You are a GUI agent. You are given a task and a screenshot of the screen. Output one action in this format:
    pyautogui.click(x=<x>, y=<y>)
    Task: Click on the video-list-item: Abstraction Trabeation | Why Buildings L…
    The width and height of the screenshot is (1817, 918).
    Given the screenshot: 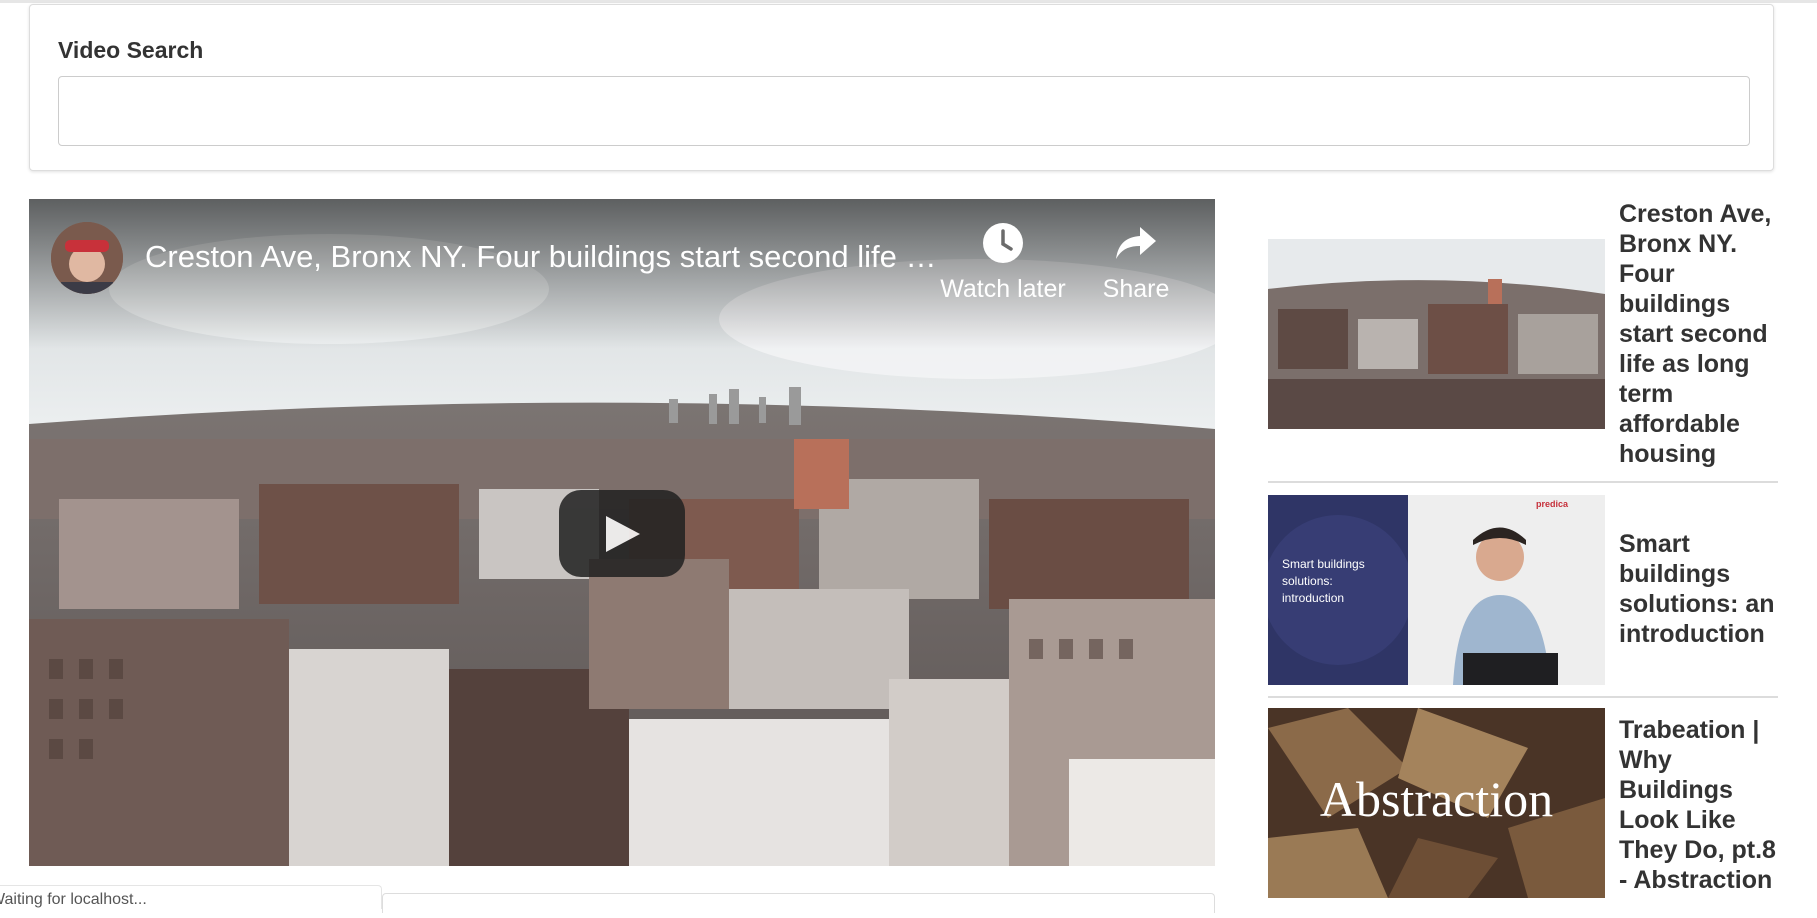 What is the action you would take?
    pyautogui.click(x=1523, y=808)
    